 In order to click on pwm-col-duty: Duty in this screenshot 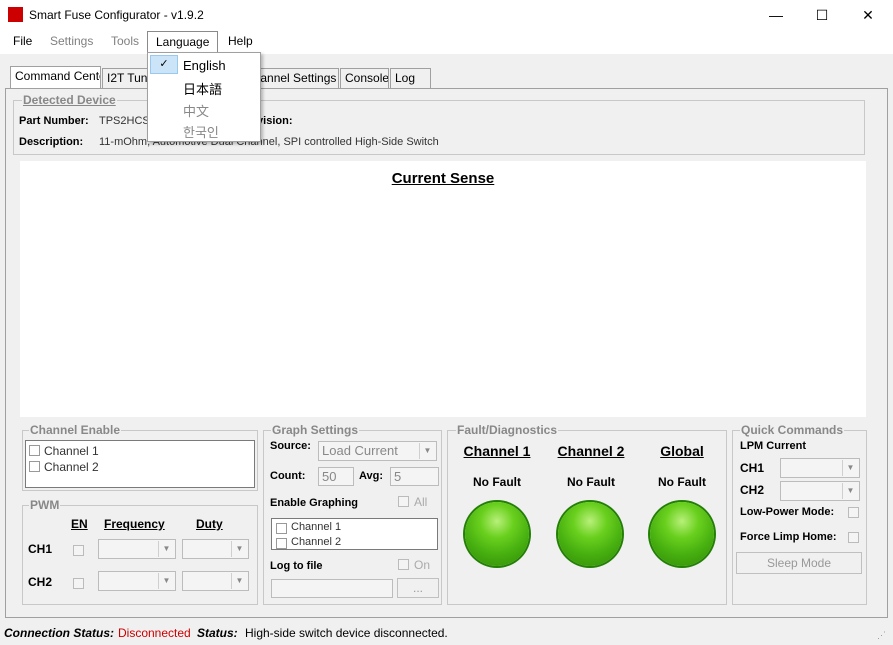, I will do `click(209, 524)`.